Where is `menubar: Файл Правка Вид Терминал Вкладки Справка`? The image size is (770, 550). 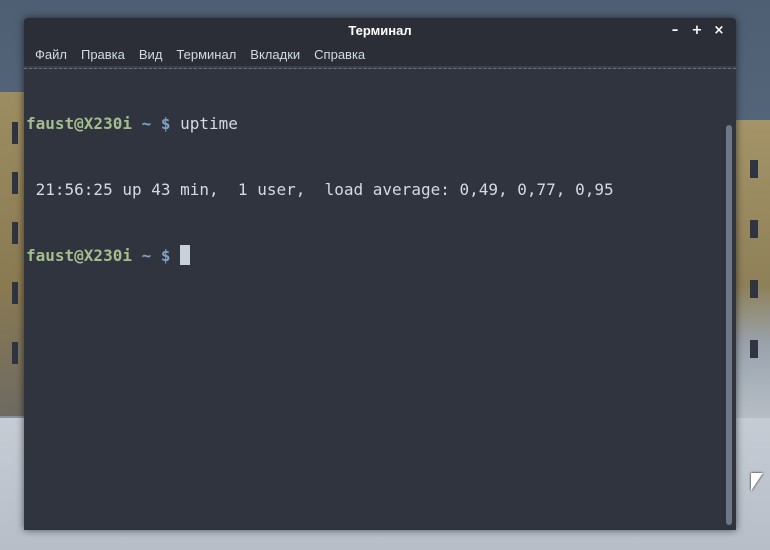 menubar: Файл Правка Вид Терминал Вкладки Справка is located at coordinates (380, 54).